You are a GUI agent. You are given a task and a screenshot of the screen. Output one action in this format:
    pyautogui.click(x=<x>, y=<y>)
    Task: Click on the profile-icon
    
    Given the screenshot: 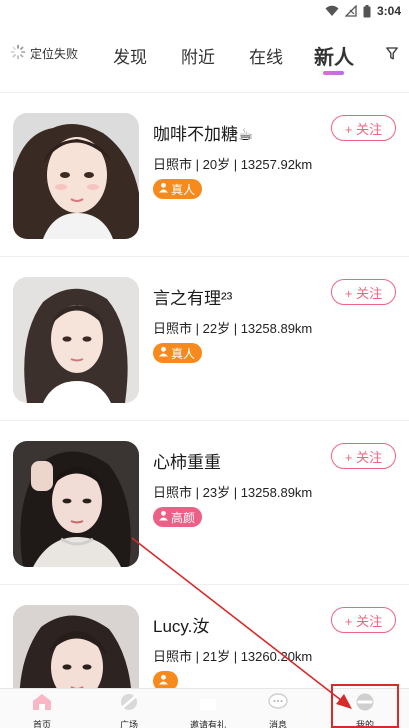 What is the action you would take?
    pyautogui.click(x=365, y=704)
    